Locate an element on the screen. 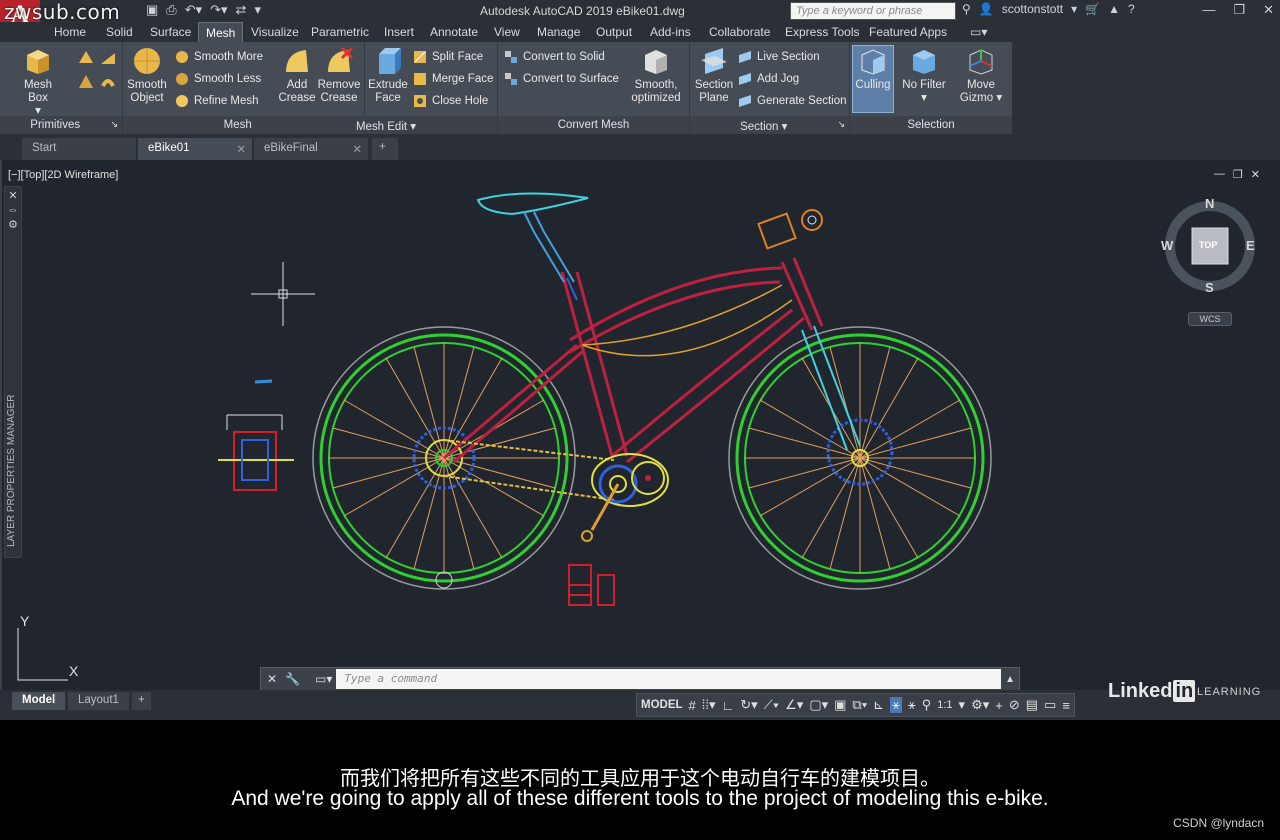  tab-add-ins: Add-ins is located at coordinates (670, 32).